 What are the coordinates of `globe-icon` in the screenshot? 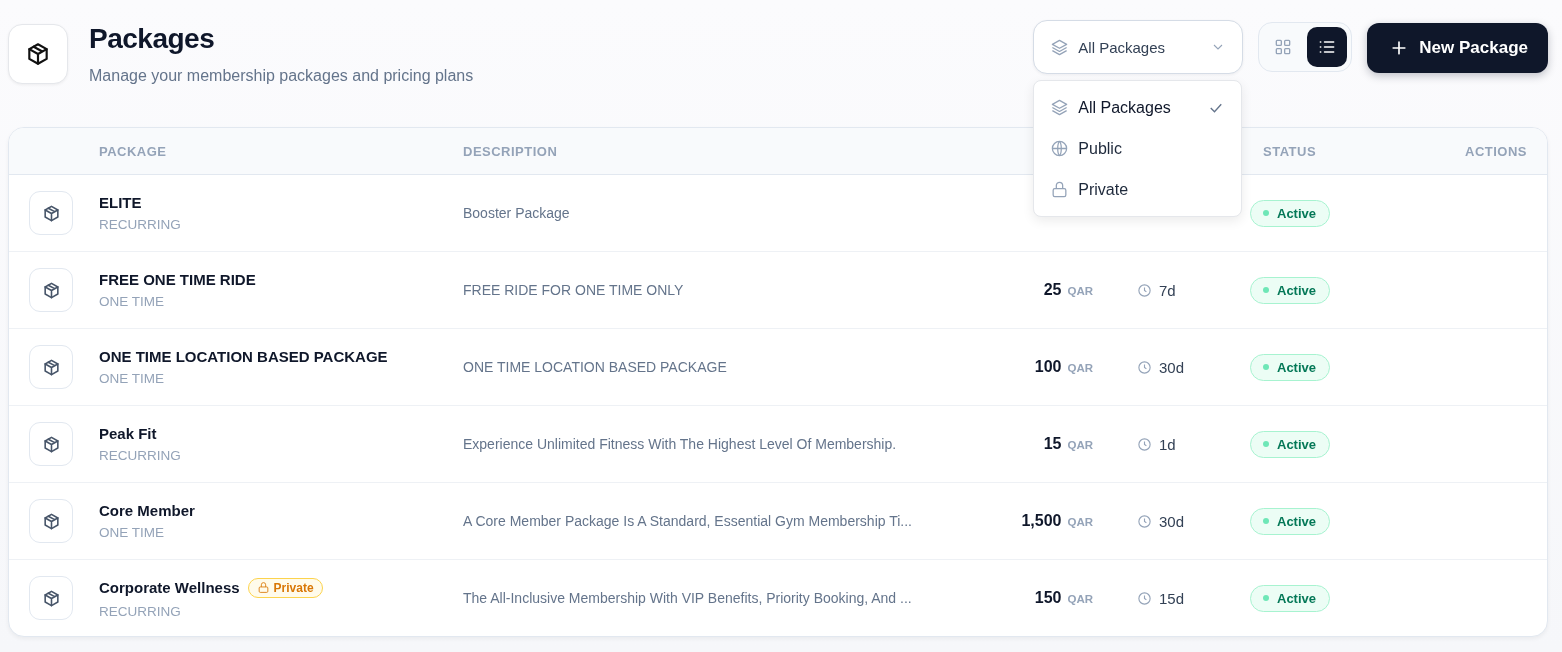 It's located at (1060, 148).